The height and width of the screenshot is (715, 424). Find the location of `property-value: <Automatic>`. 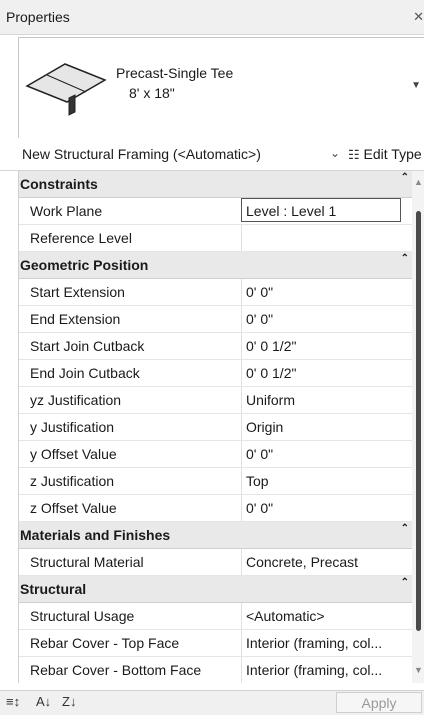

property-value: <Automatic> is located at coordinates (326, 616).